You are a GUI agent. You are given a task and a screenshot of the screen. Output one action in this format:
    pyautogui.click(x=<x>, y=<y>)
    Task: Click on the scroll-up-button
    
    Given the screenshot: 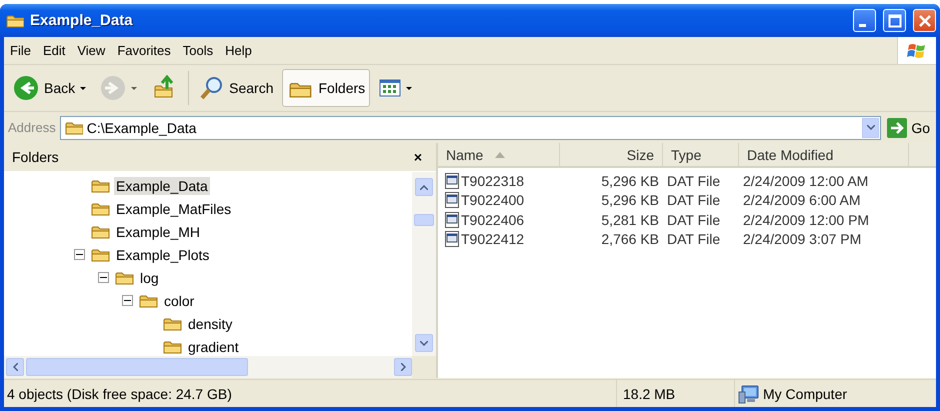 What is the action you would take?
    pyautogui.click(x=424, y=187)
    